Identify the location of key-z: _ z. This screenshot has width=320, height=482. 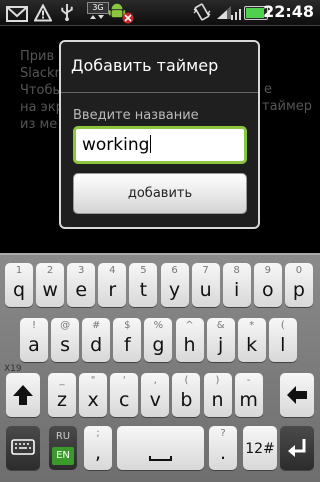
(62, 395).